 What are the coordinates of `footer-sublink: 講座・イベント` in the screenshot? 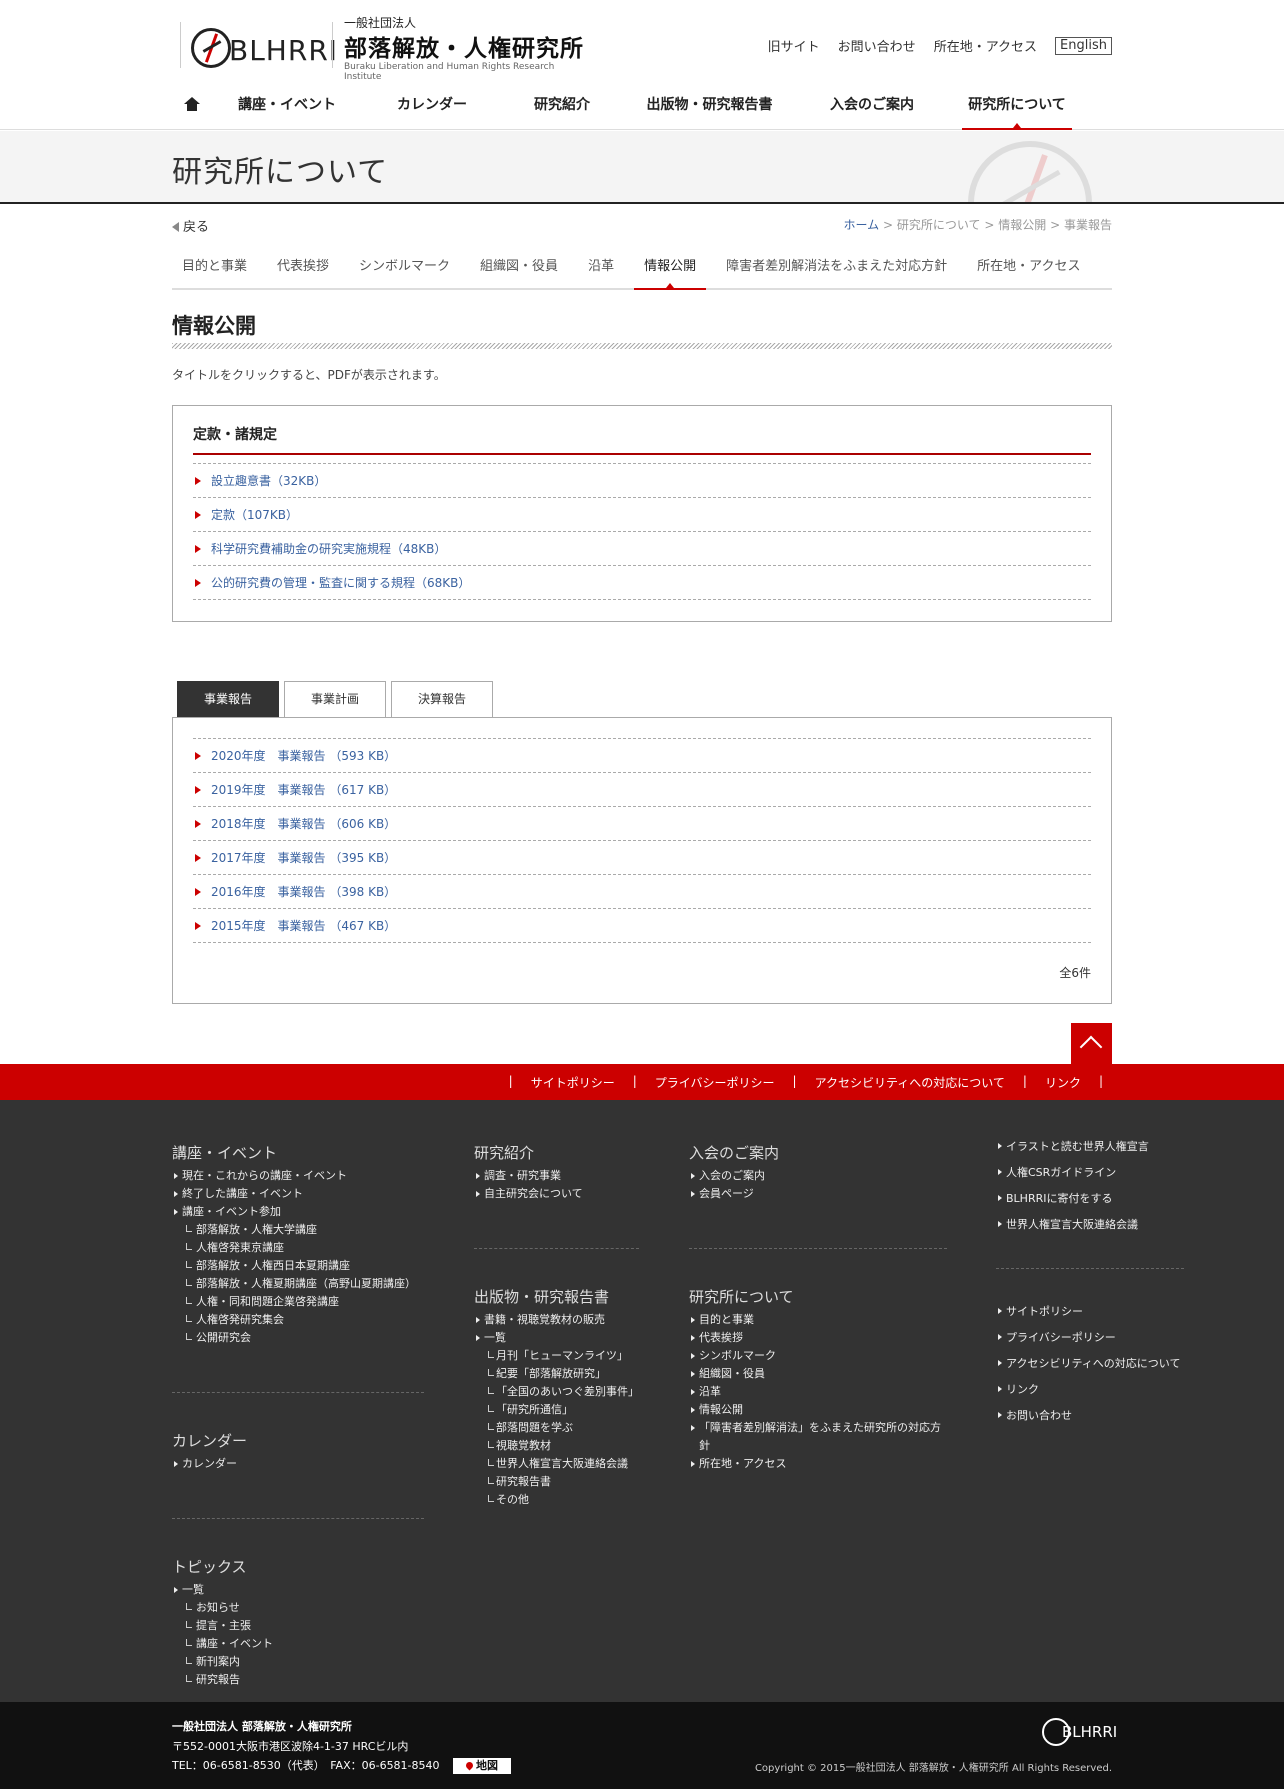 It's located at (298, 1644).